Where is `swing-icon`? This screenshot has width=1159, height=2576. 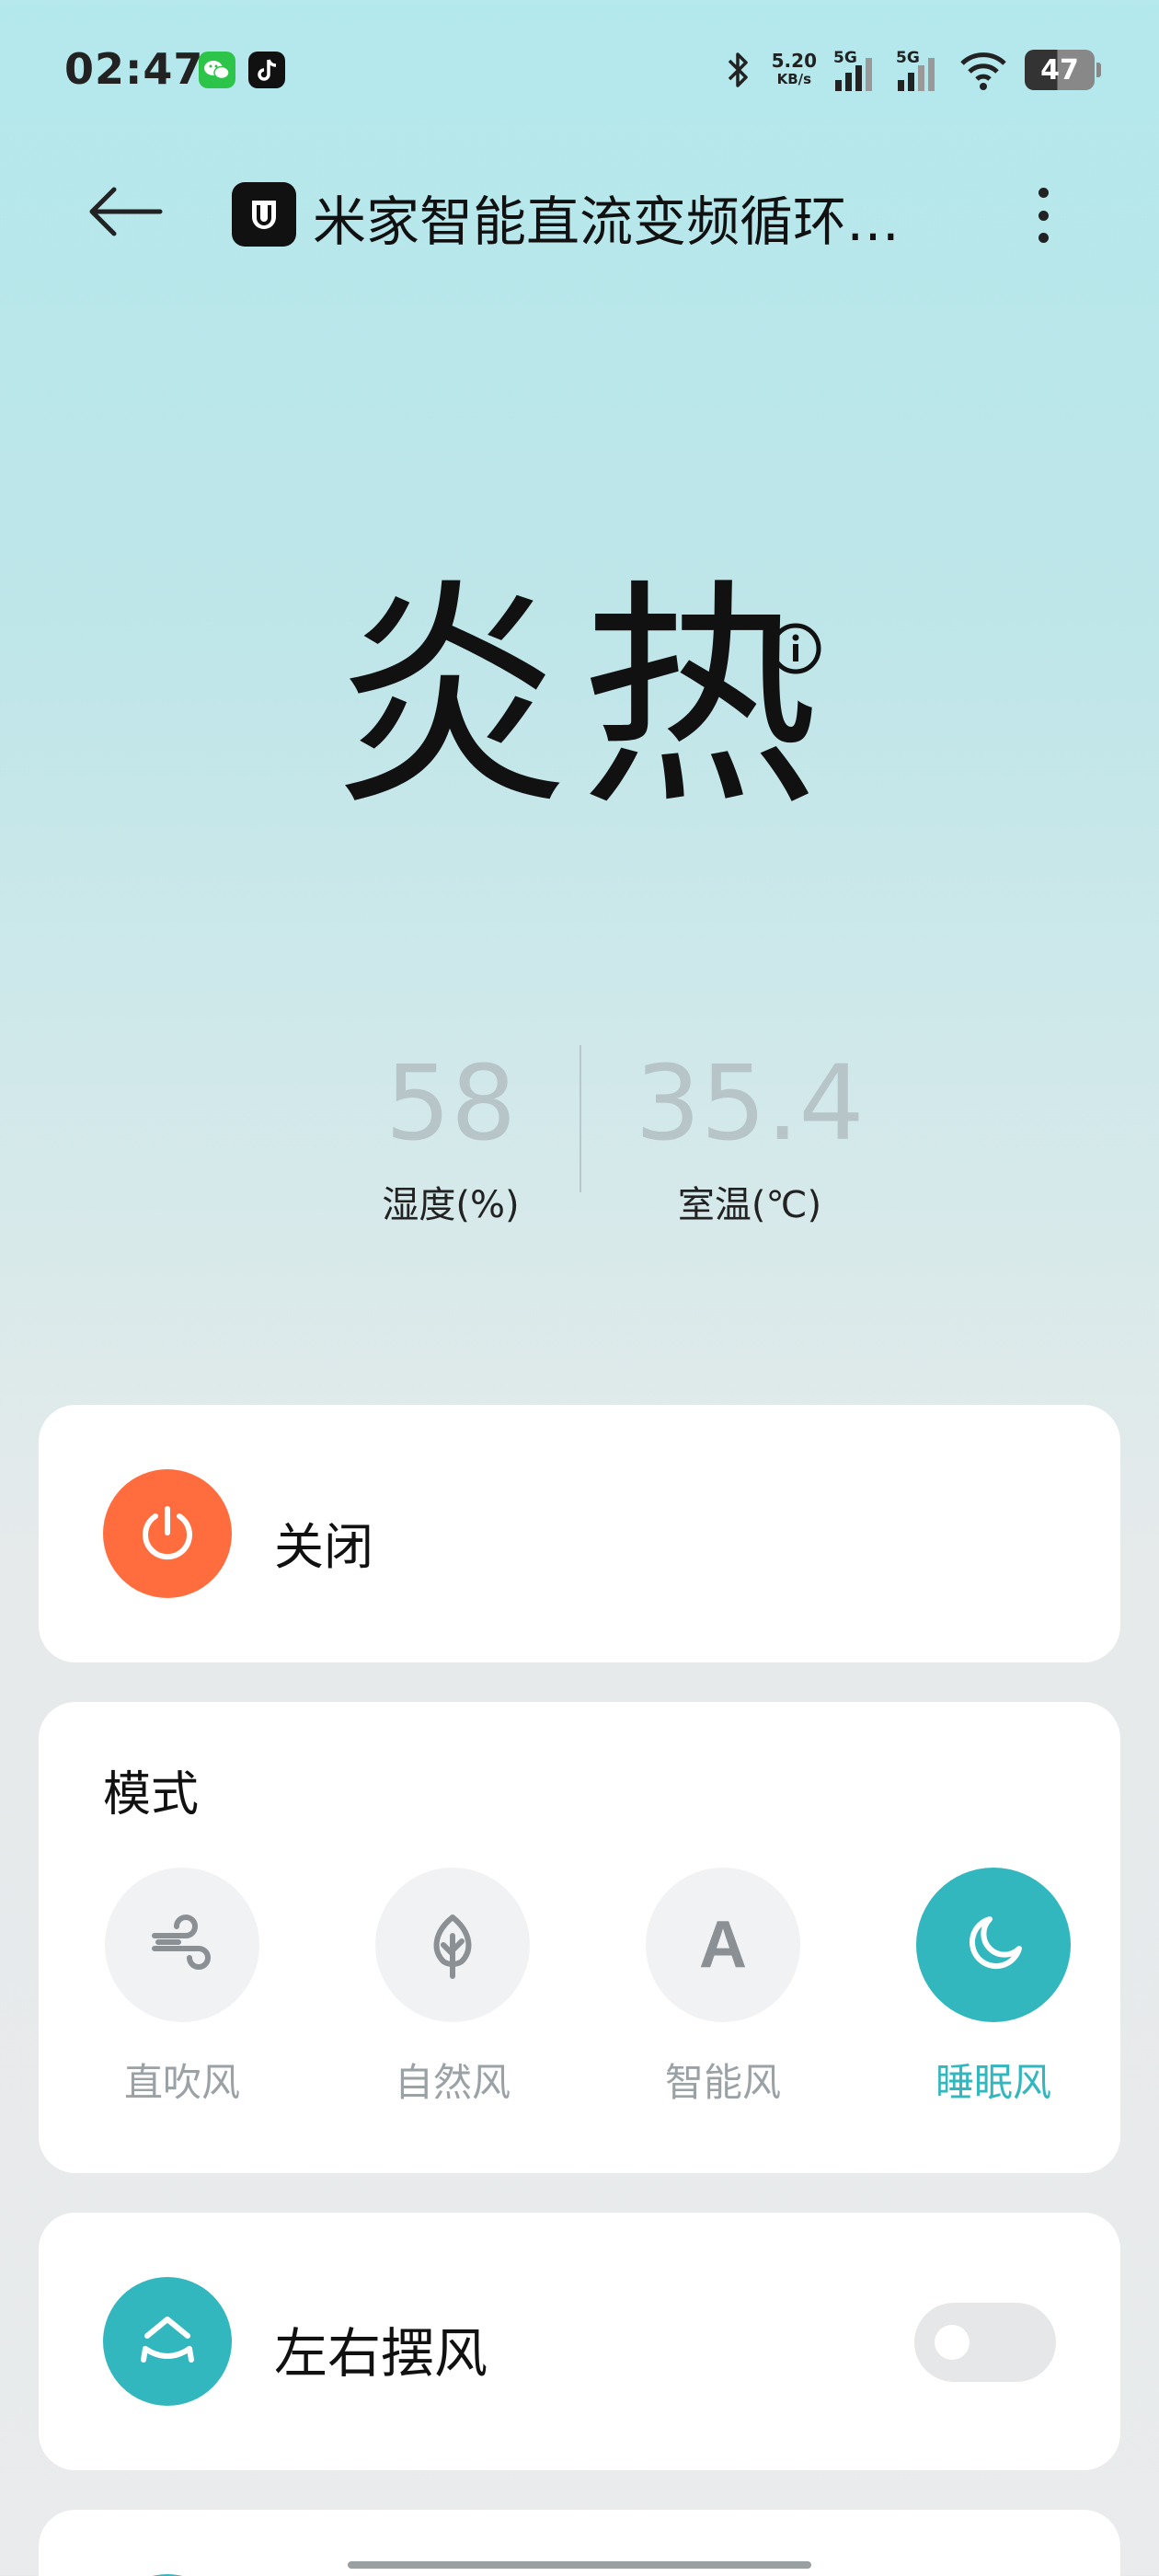
swing-icon is located at coordinates (167, 2340).